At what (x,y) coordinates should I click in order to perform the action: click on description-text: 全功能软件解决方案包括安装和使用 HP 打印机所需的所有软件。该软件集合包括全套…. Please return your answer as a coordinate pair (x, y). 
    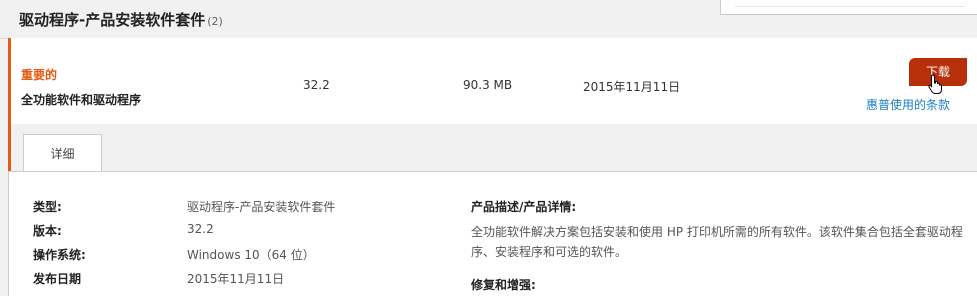
    Looking at the image, I should click on (717, 242).